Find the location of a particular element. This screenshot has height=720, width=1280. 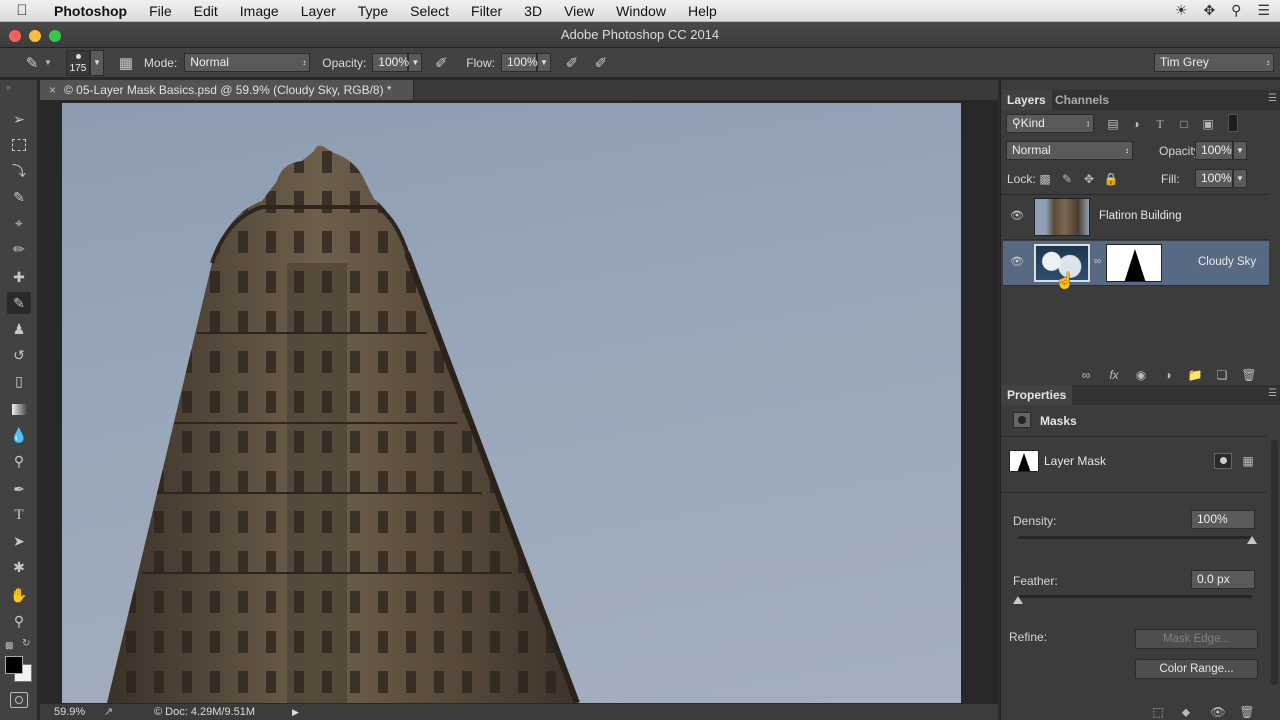

status-menu-arrow-icon: ▶ is located at coordinates (295, 712).